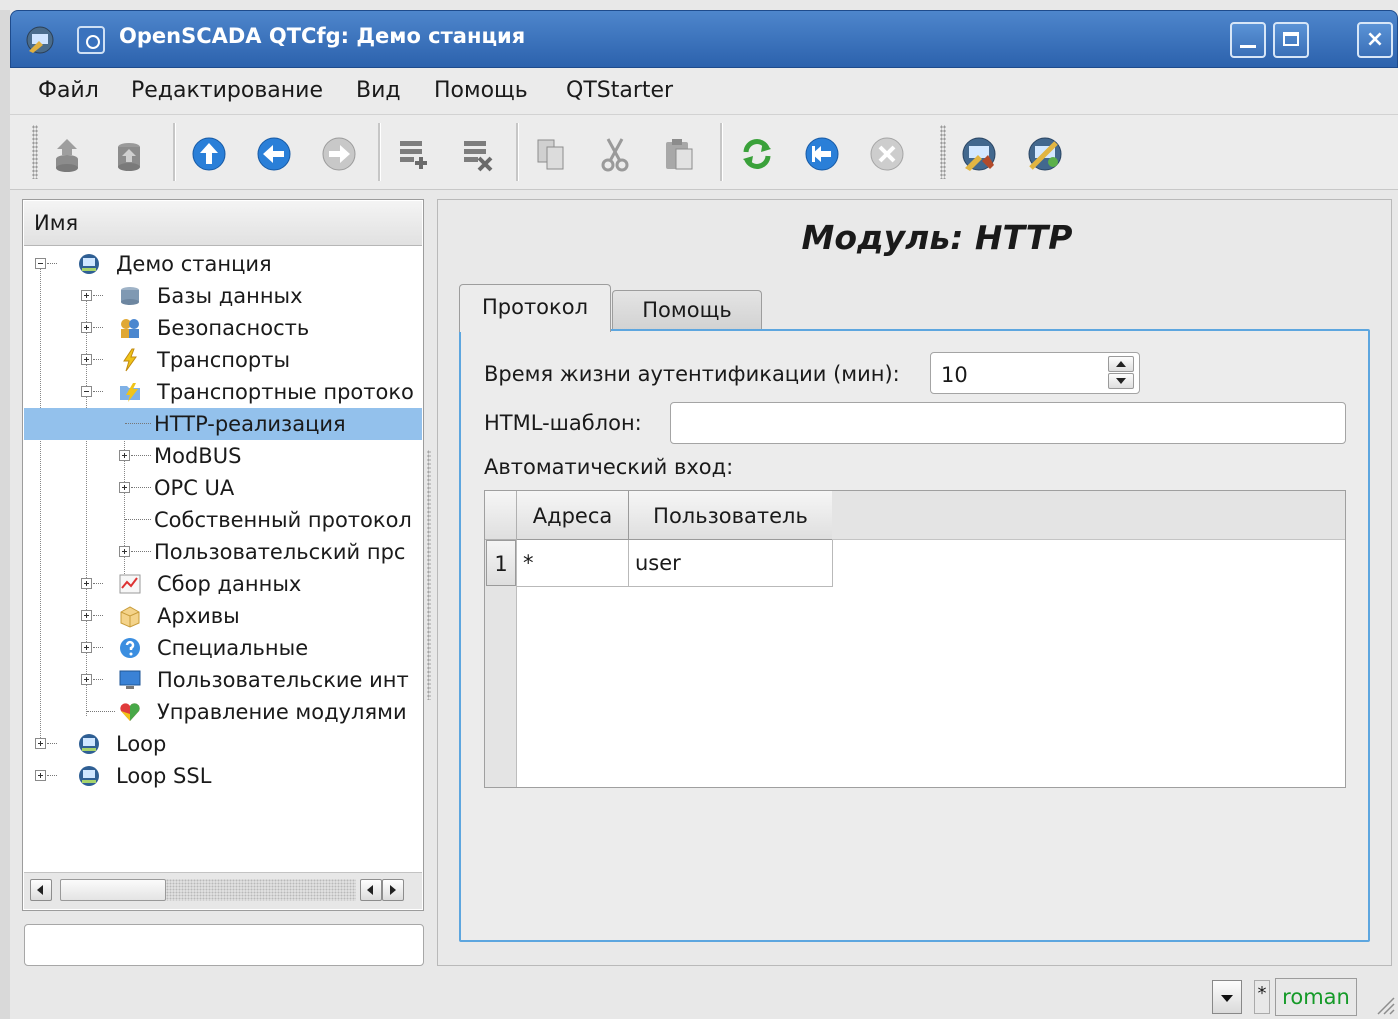  What do you see at coordinates (223, 392) in the screenshot?
I see `tree-item: Транспортные протоко` at bounding box center [223, 392].